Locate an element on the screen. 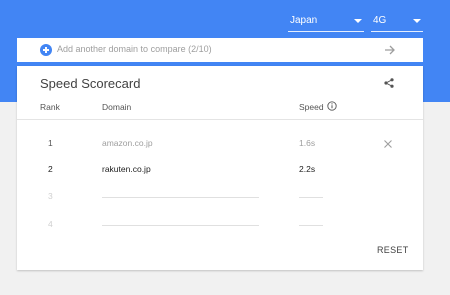  close-icon is located at coordinates (388, 144).